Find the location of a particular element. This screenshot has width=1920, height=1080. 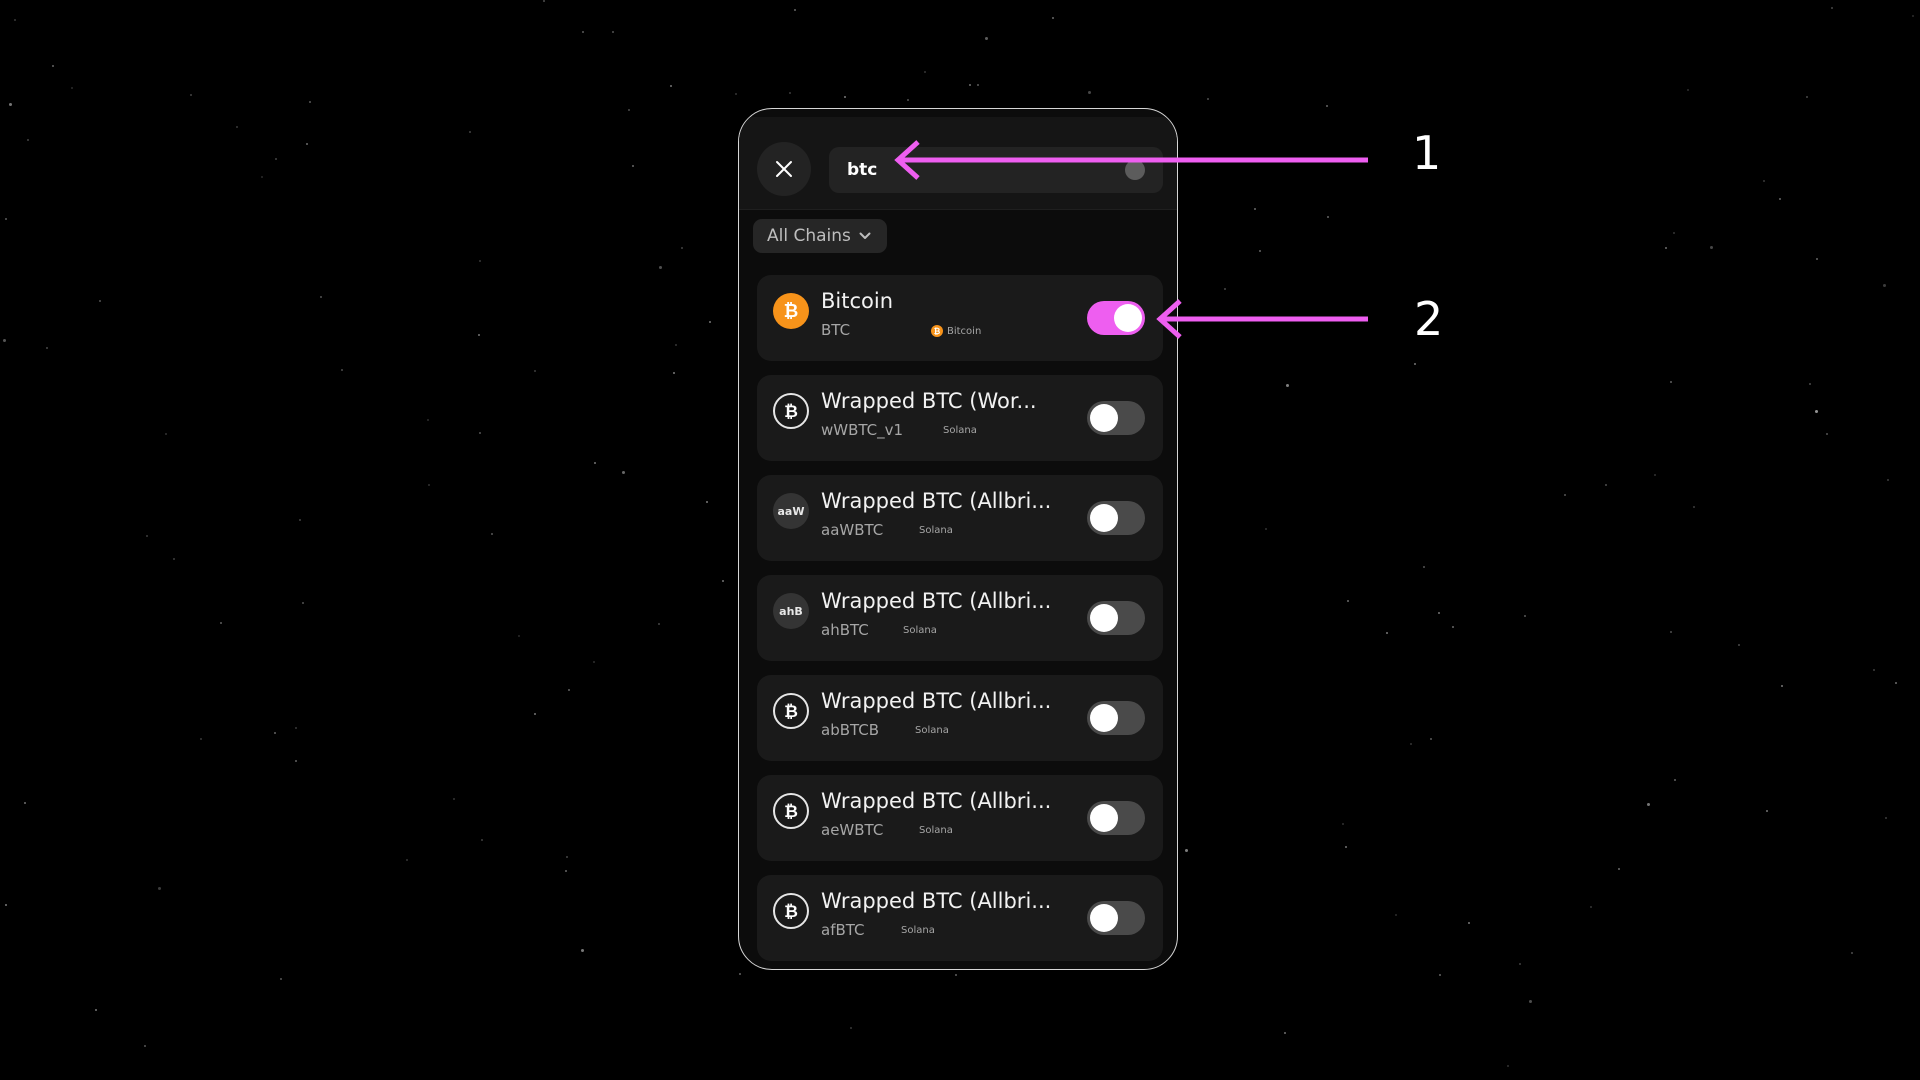

bitcoin-outline-icon: ₿ is located at coordinates (791, 711).